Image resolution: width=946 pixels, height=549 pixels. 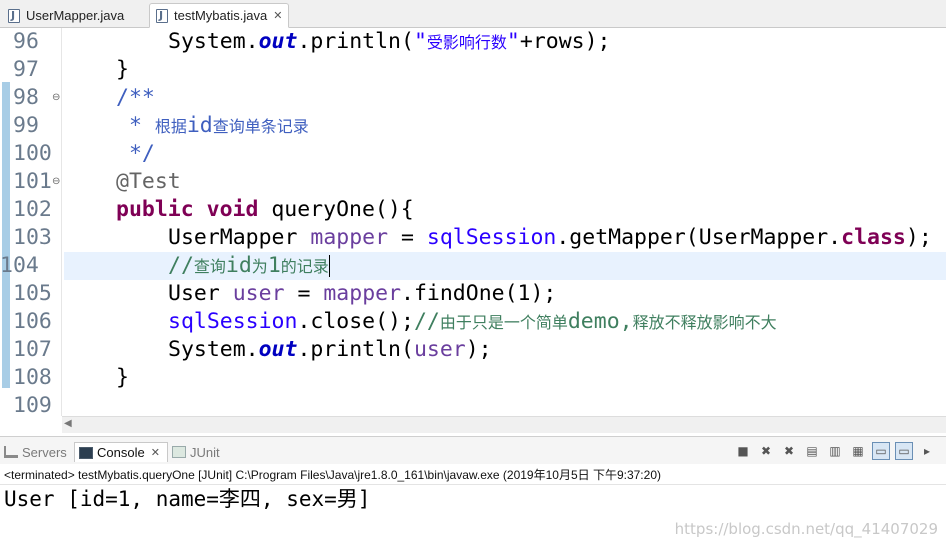 What do you see at coordinates (304, 293) in the screenshot?
I see `code-token: =` at bounding box center [304, 293].